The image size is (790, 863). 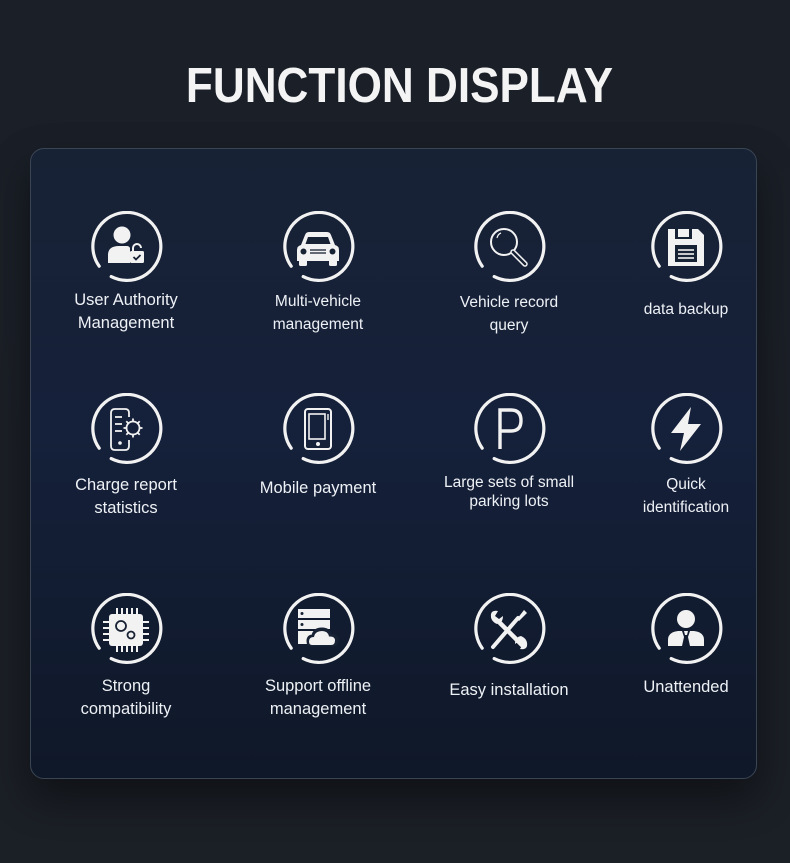 What do you see at coordinates (126, 300) in the screenshot?
I see `feature-label-line1: User Authority` at bounding box center [126, 300].